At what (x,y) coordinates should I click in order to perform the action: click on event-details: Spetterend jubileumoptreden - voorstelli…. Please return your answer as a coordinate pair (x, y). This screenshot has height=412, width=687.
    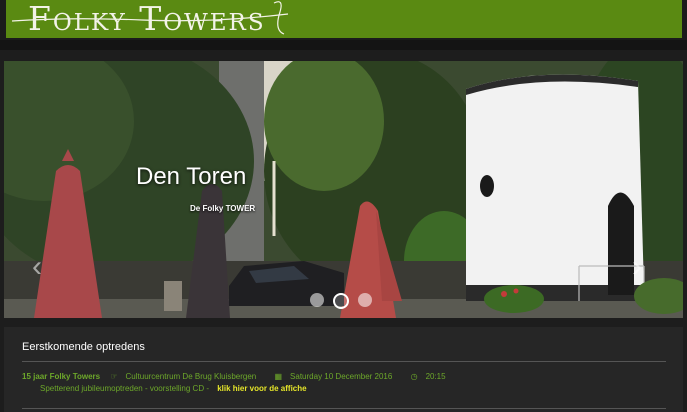
    Looking at the image, I should click on (173, 388).